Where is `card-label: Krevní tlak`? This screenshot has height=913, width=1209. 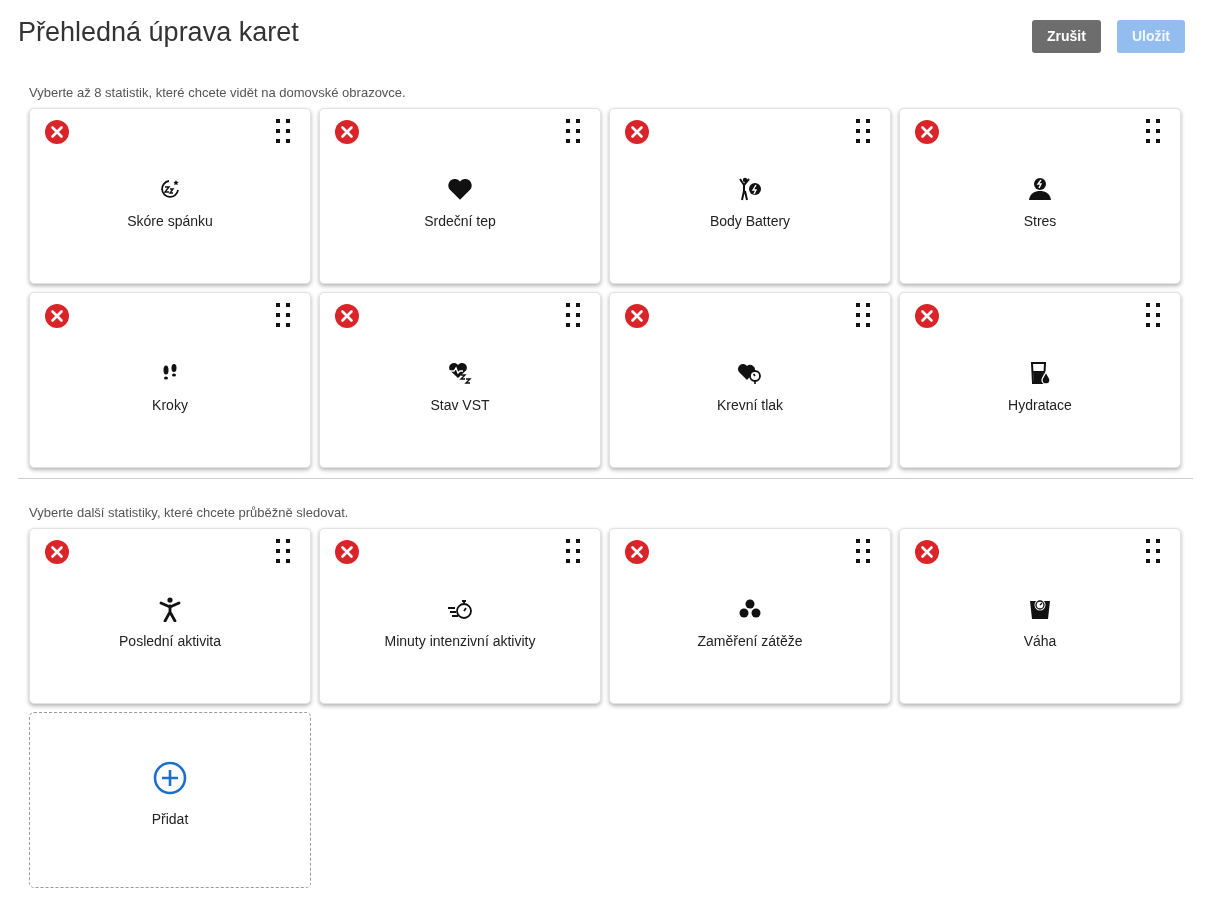
card-label: Krevní tlak is located at coordinates (750, 405).